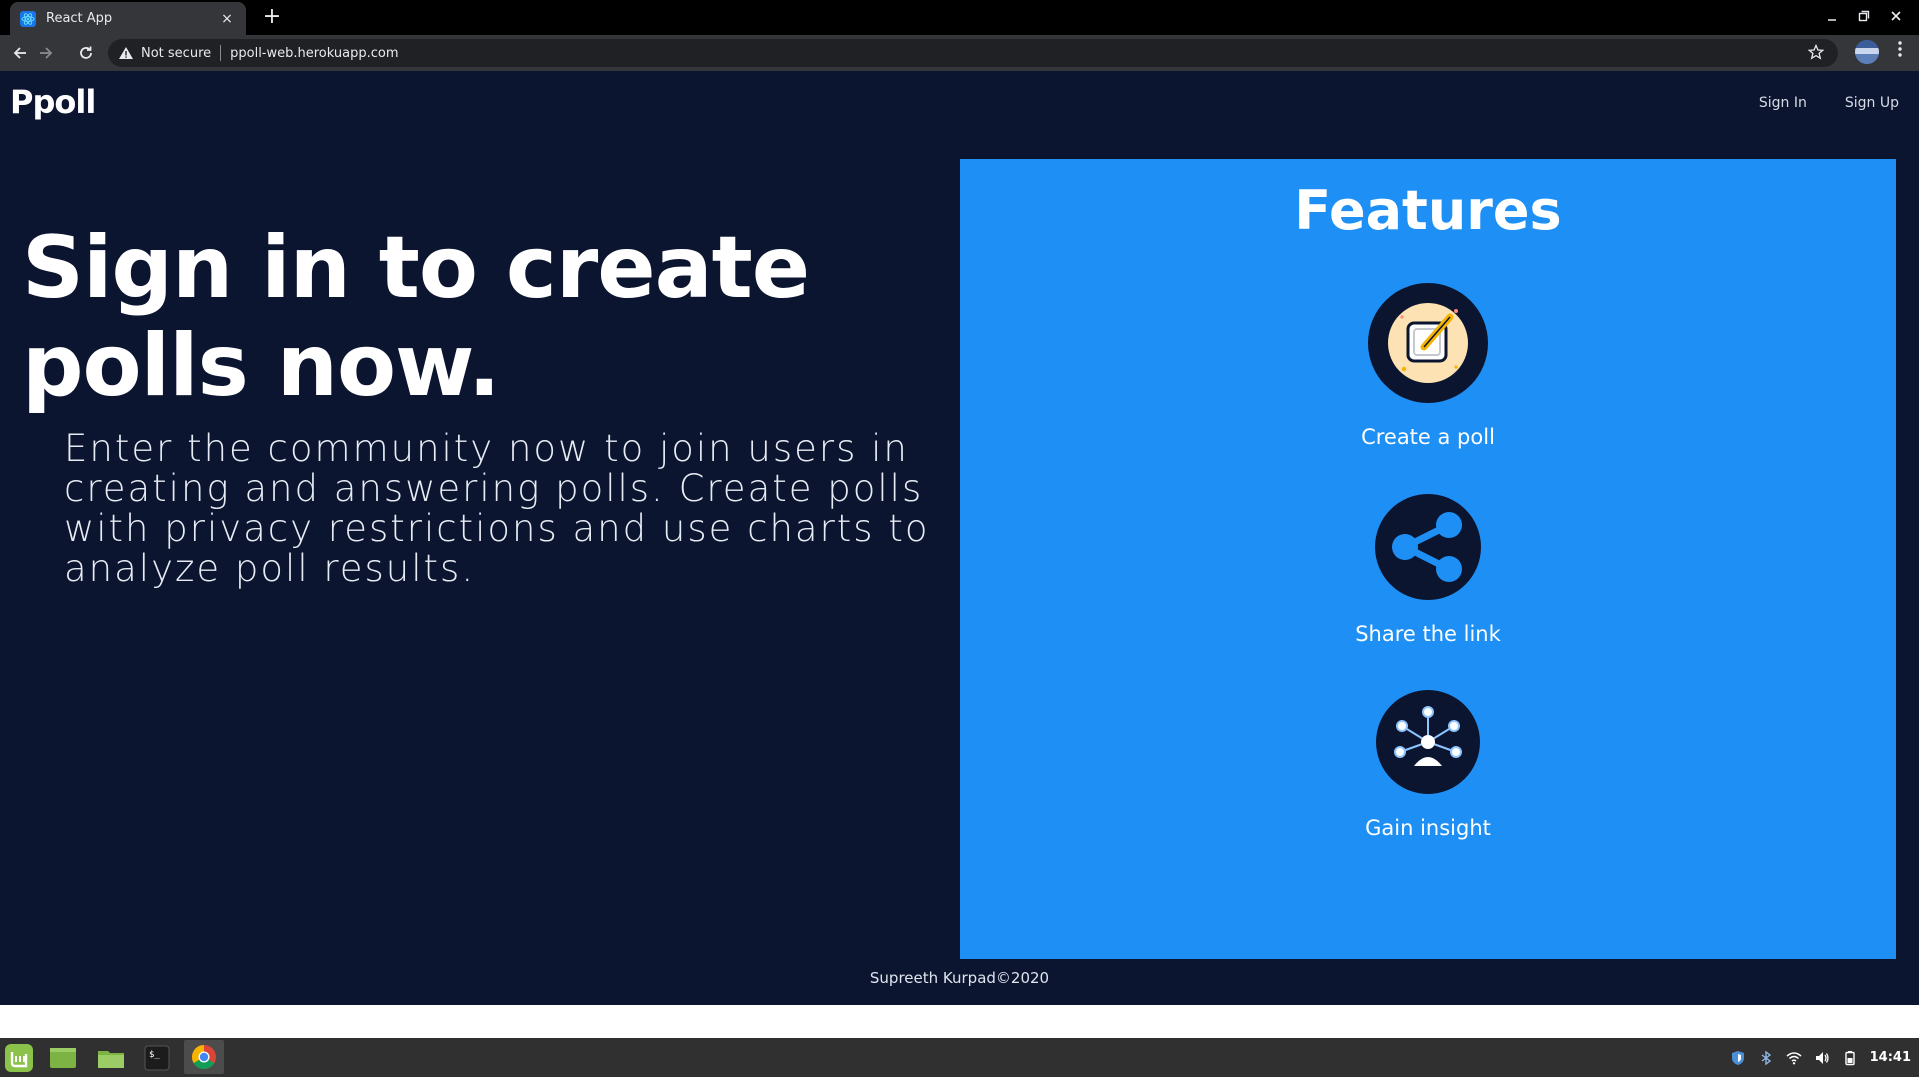  I want to click on sign-in-link: Sign In, so click(1783, 103).